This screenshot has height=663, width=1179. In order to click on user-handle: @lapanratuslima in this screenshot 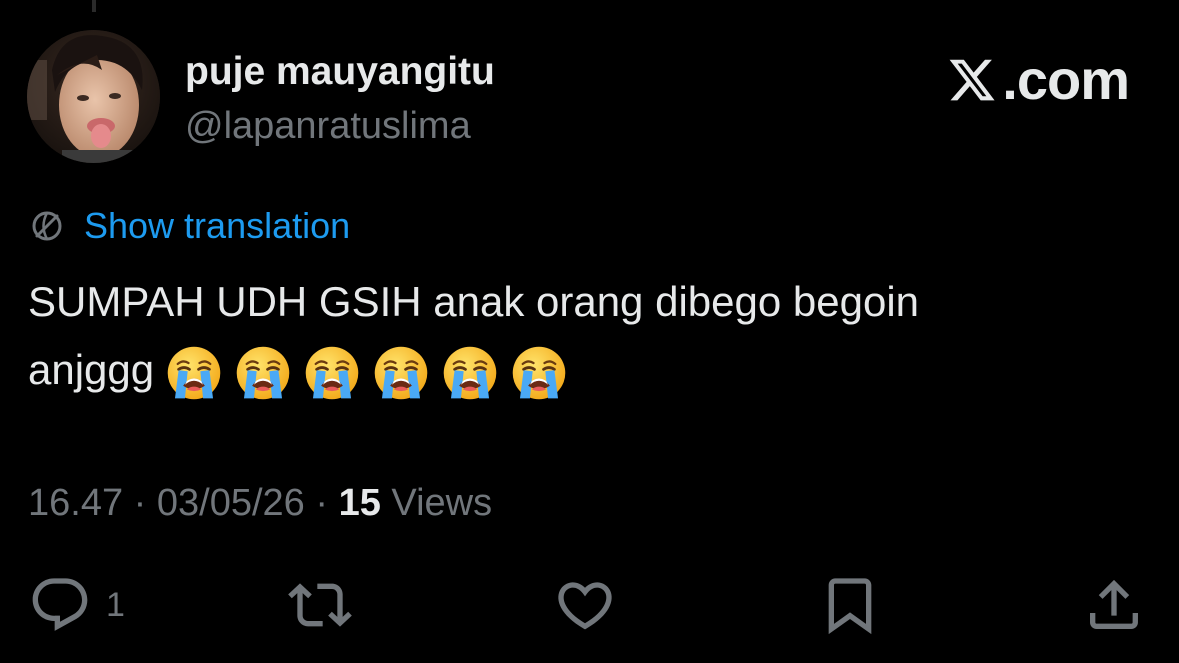, I will do `click(328, 126)`.